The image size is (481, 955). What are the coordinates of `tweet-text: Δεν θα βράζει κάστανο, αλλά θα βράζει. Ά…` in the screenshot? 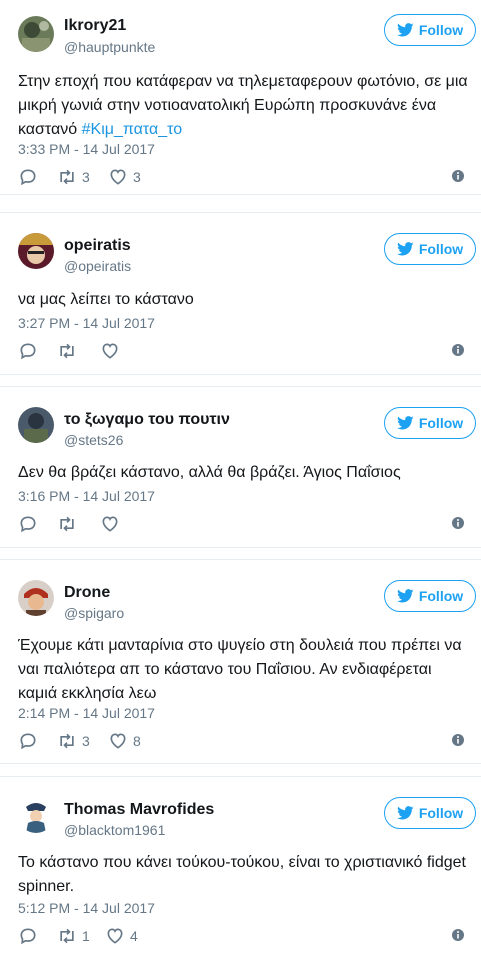 It's located at (209, 472).